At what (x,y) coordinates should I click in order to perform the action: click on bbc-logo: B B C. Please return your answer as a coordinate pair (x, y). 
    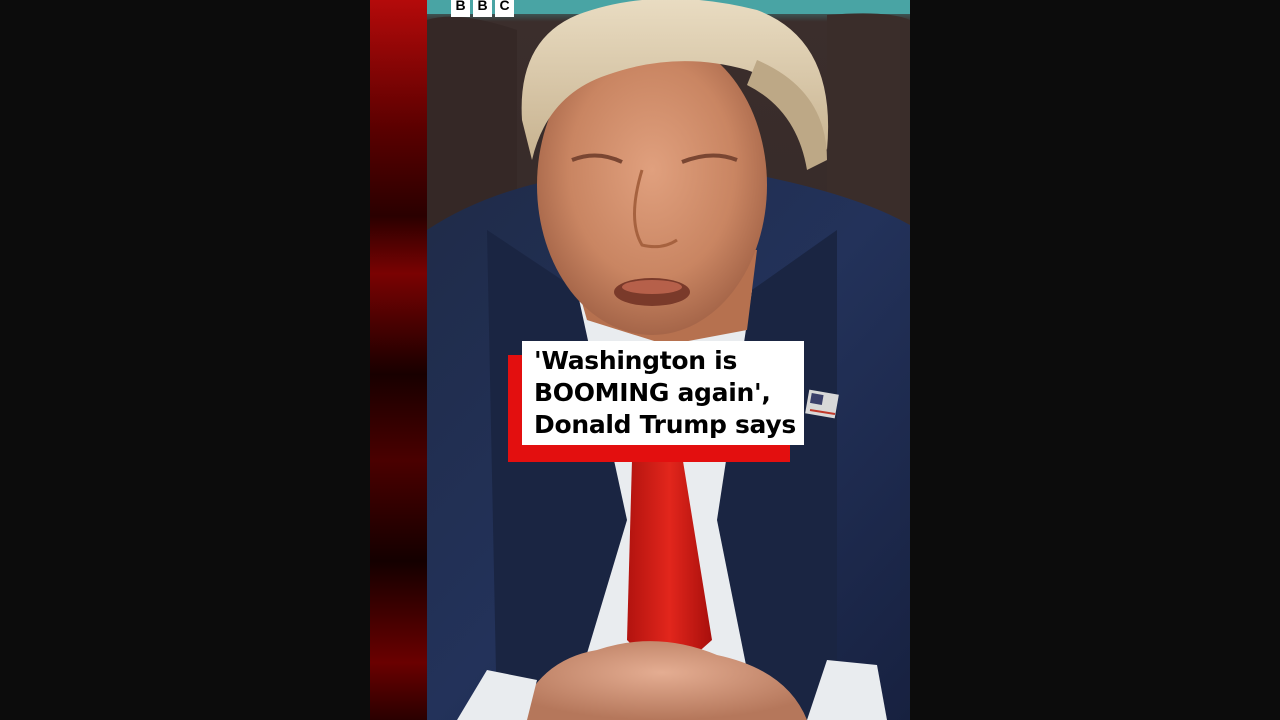
    Looking at the image, I should click on (482, 8).